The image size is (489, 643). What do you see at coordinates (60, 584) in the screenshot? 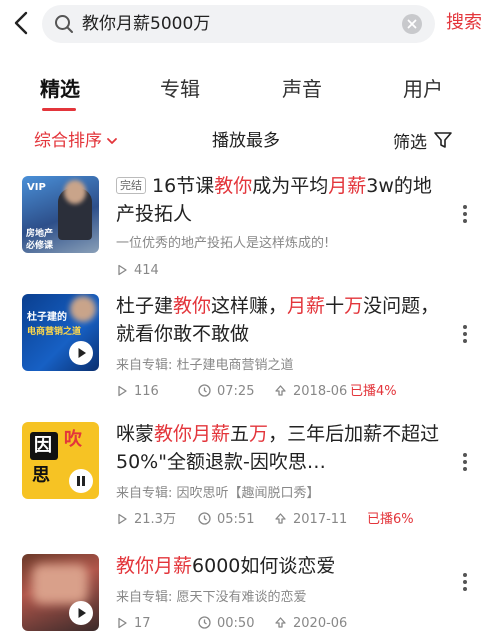
I see `blurred-image` at bounding box center [60, 584].